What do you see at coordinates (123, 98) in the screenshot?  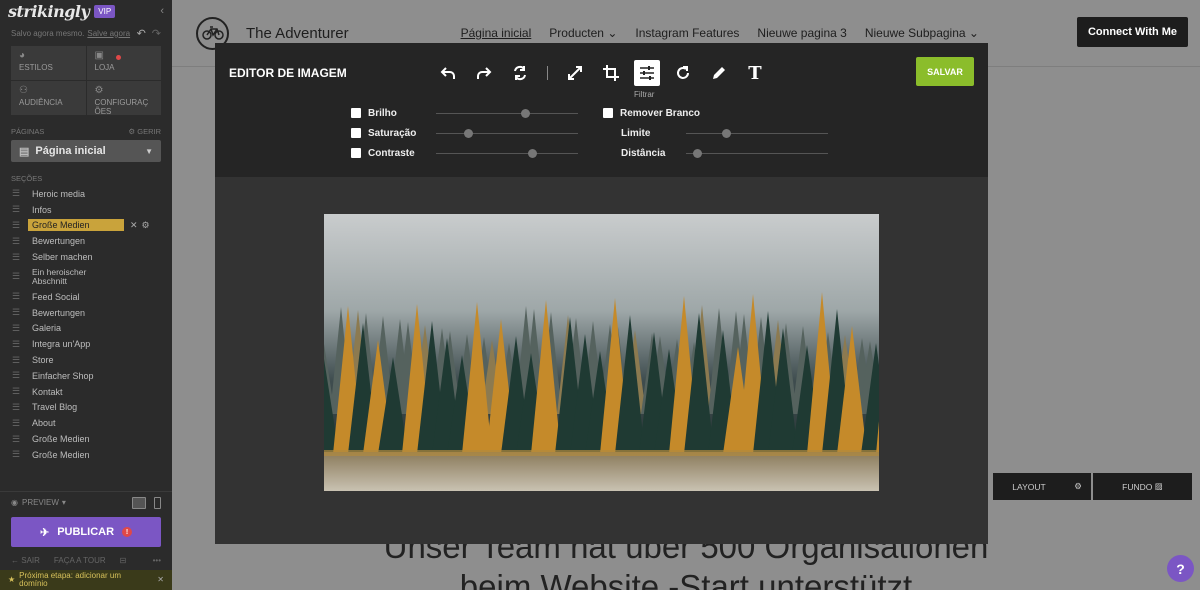 I see `tile-settings: ⚙ Configuraç ões` at bounding box center [123, 98].